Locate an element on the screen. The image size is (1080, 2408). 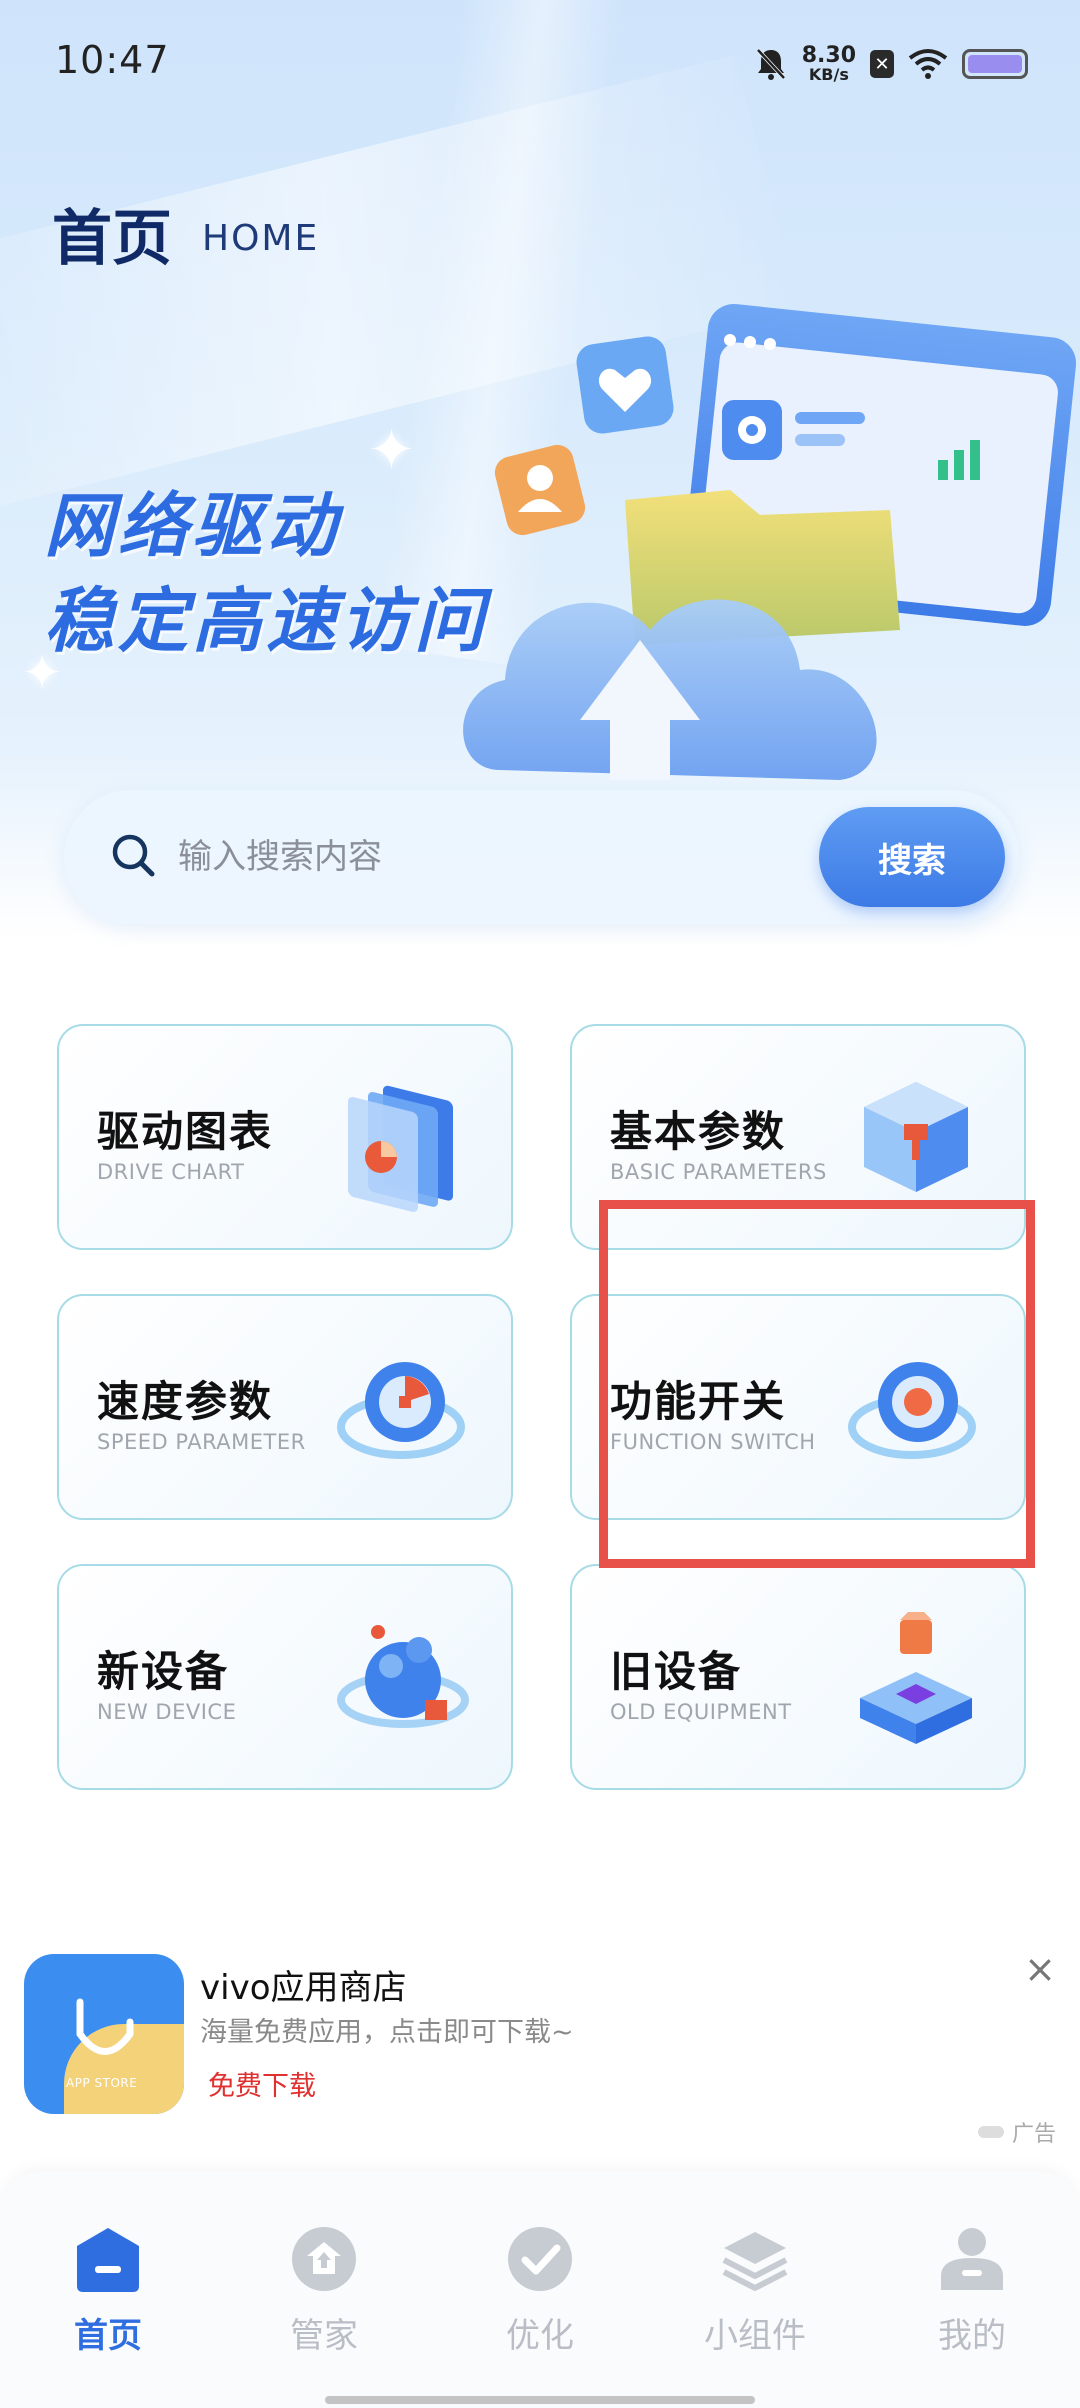
card-title: 旧设备 is located at coordinates (676, 1671).